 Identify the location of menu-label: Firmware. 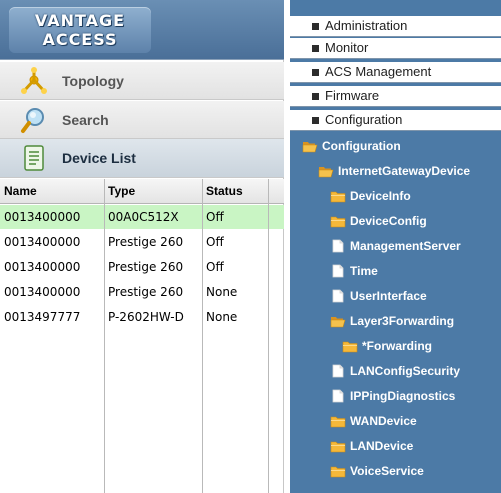
(352, 95).